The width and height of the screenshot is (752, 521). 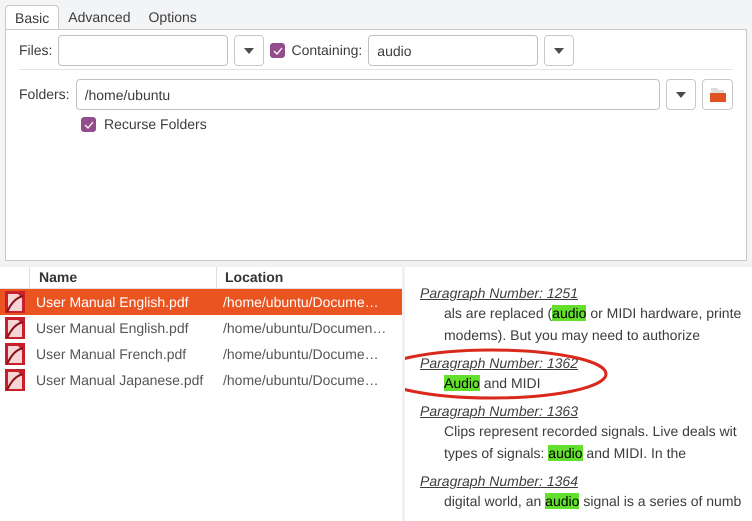 What do you see at coordinates (32, 17) in the screenshot?
I see `tab: Basic` at bounding box center [32, 17].